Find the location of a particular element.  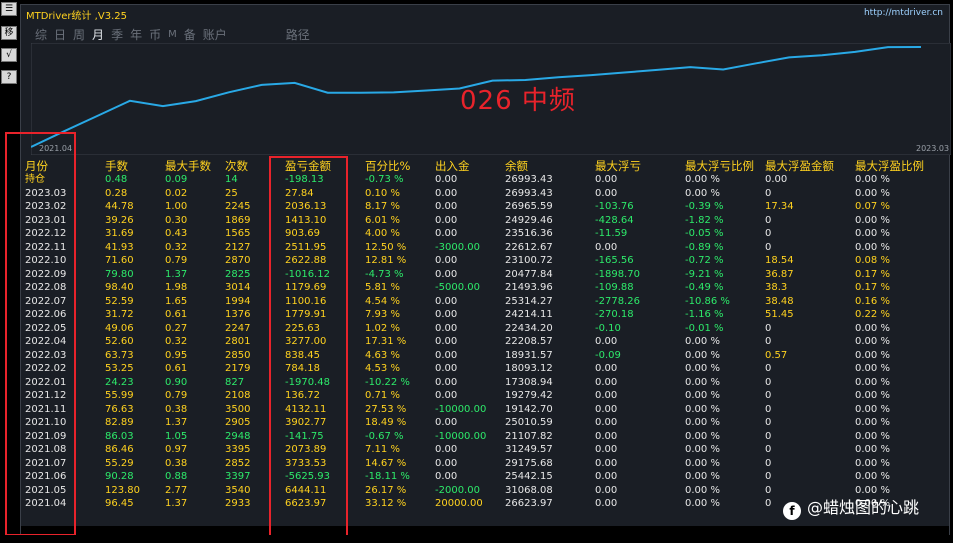

cell-max-float-profit-pct: 0.07 % is located at coordinates (872, 206).